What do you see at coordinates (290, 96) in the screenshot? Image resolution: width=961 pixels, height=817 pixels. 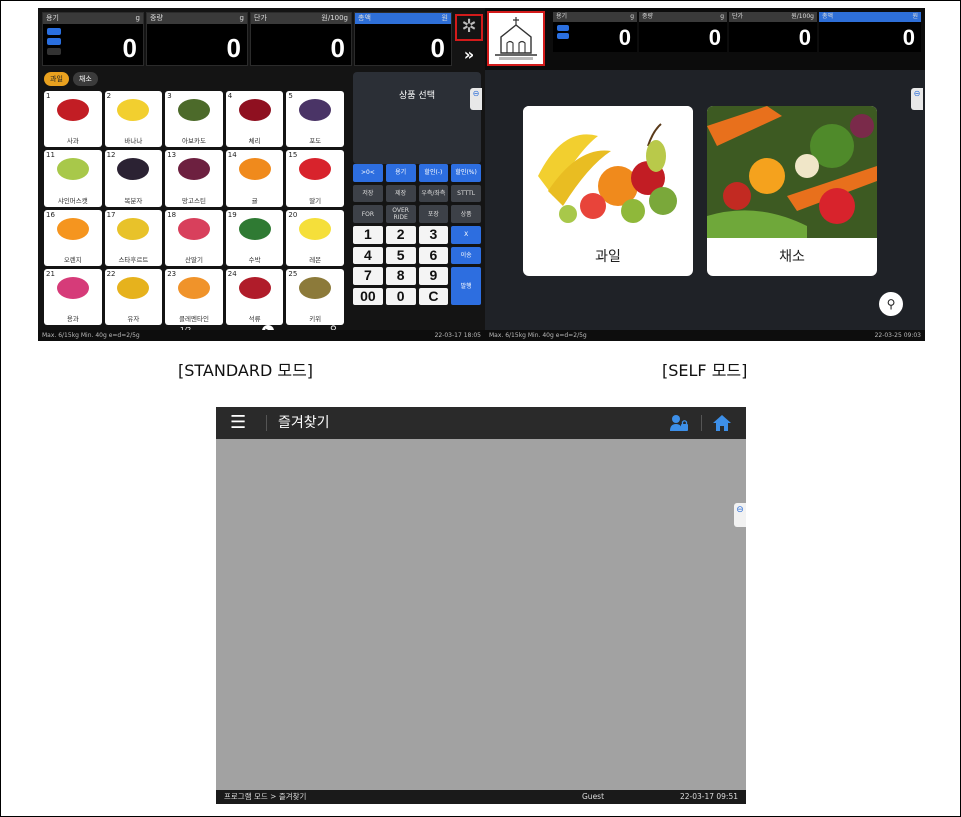 I see `product-number: 5` at bounding box center [290, 96].